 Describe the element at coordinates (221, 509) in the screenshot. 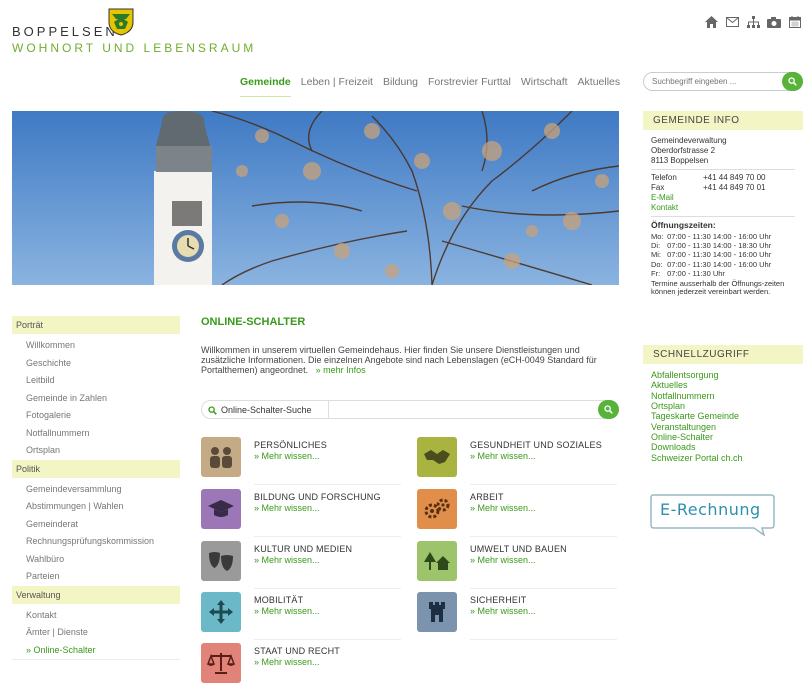

I see `graduation-cap-icon` at that location.